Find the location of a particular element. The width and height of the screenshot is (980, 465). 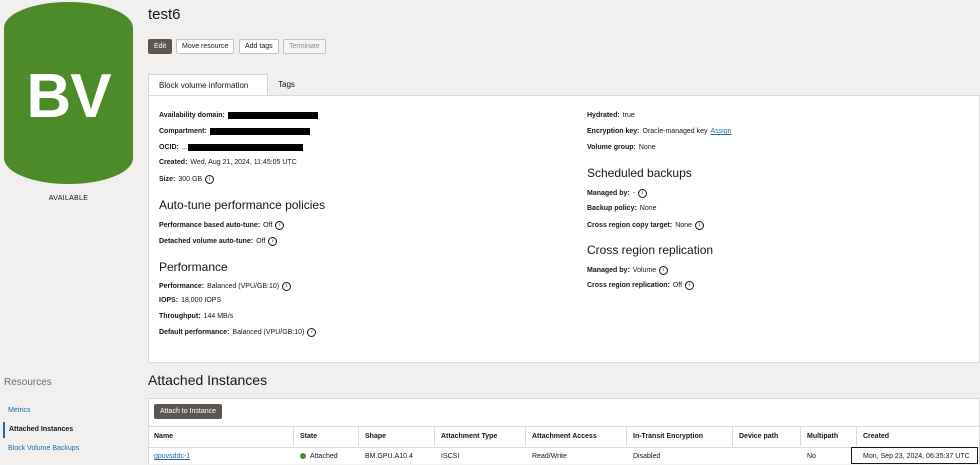

tab-block-volume-information: Block volume information is located at coordinates (208, 85).